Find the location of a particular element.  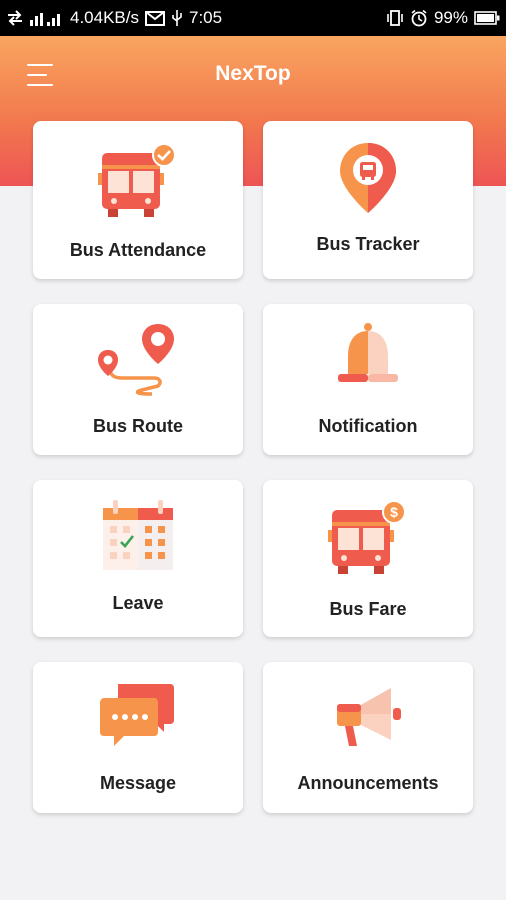

location-pin-bus-icon is located at coordinates (368, 178).